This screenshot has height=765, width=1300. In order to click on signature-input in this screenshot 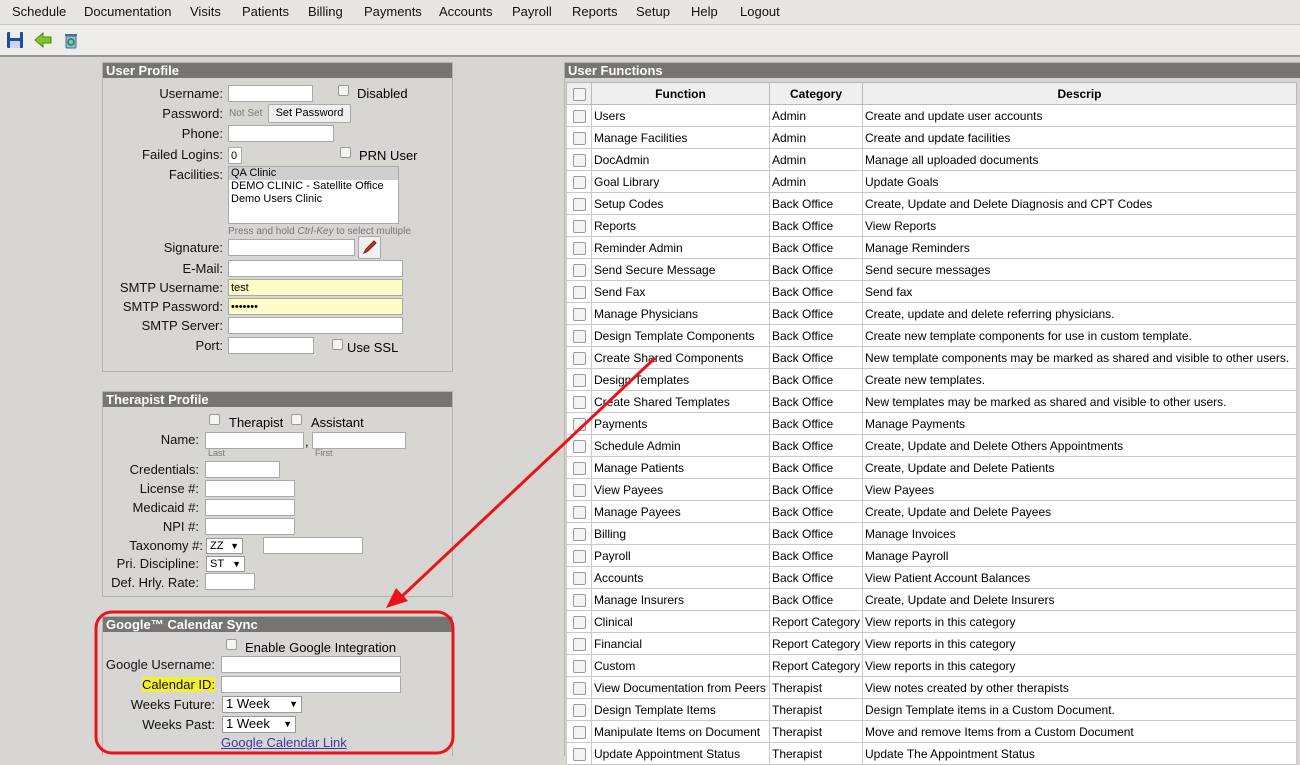, I will do `click(291, 247)`.